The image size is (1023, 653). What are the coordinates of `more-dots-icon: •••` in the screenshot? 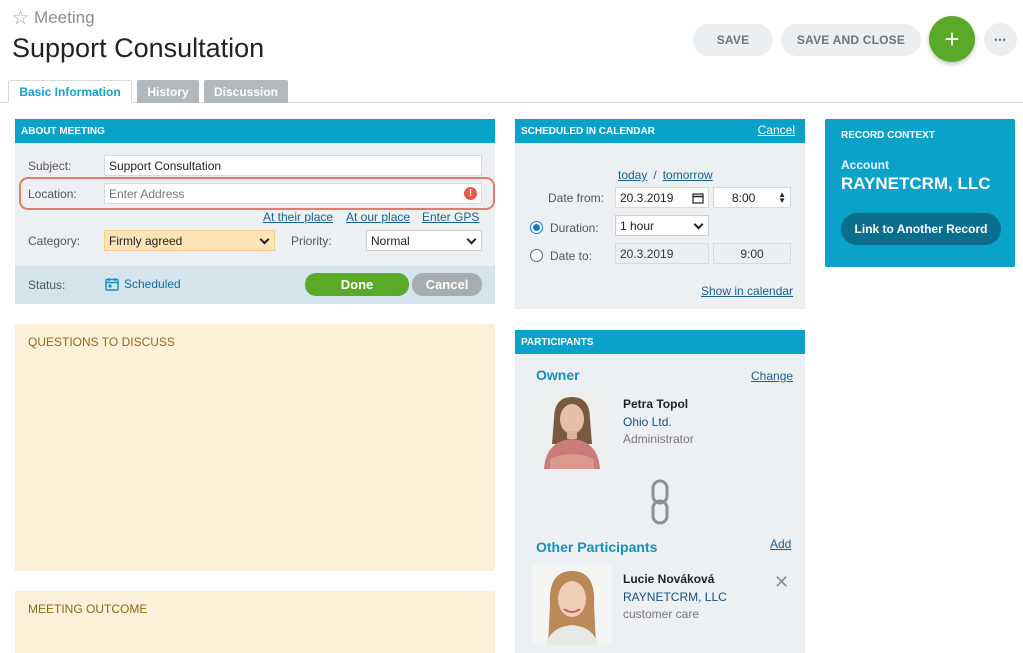 It's located at (1000, 39).